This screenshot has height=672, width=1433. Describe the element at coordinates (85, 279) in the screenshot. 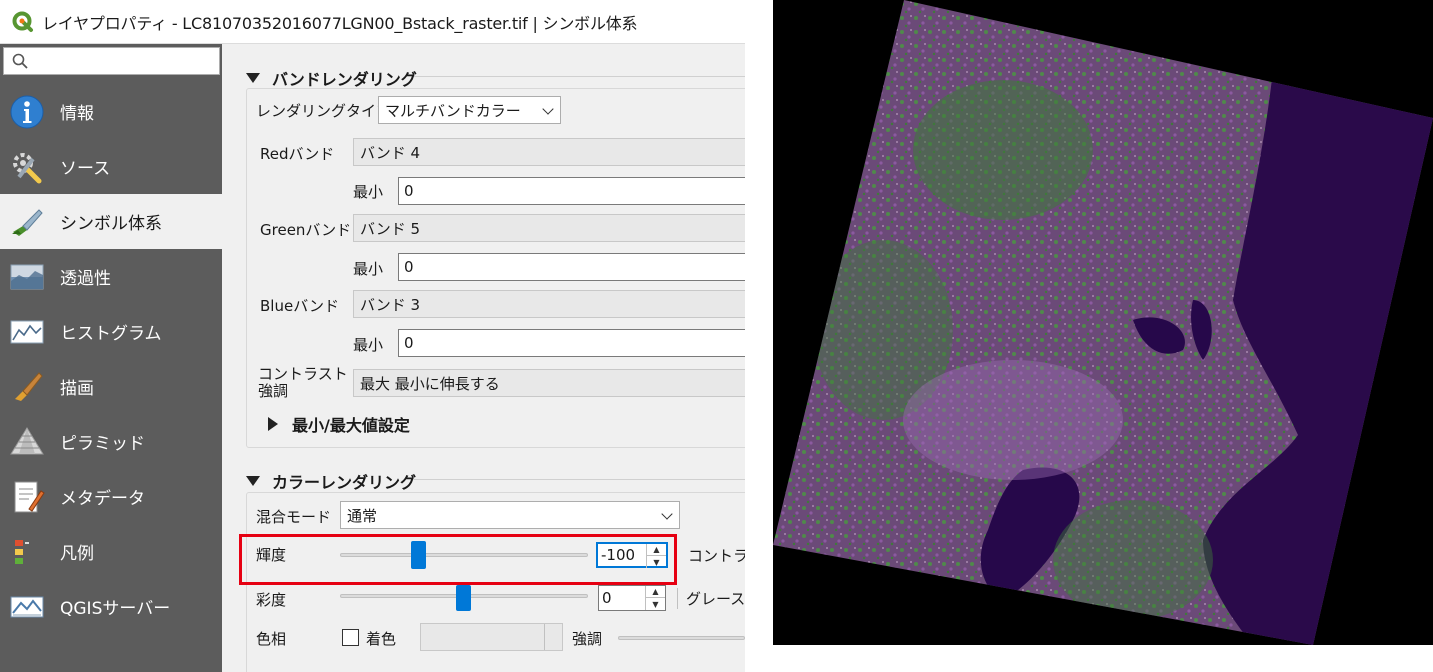

I see `sidebar-item-label: 透過性` at that location.